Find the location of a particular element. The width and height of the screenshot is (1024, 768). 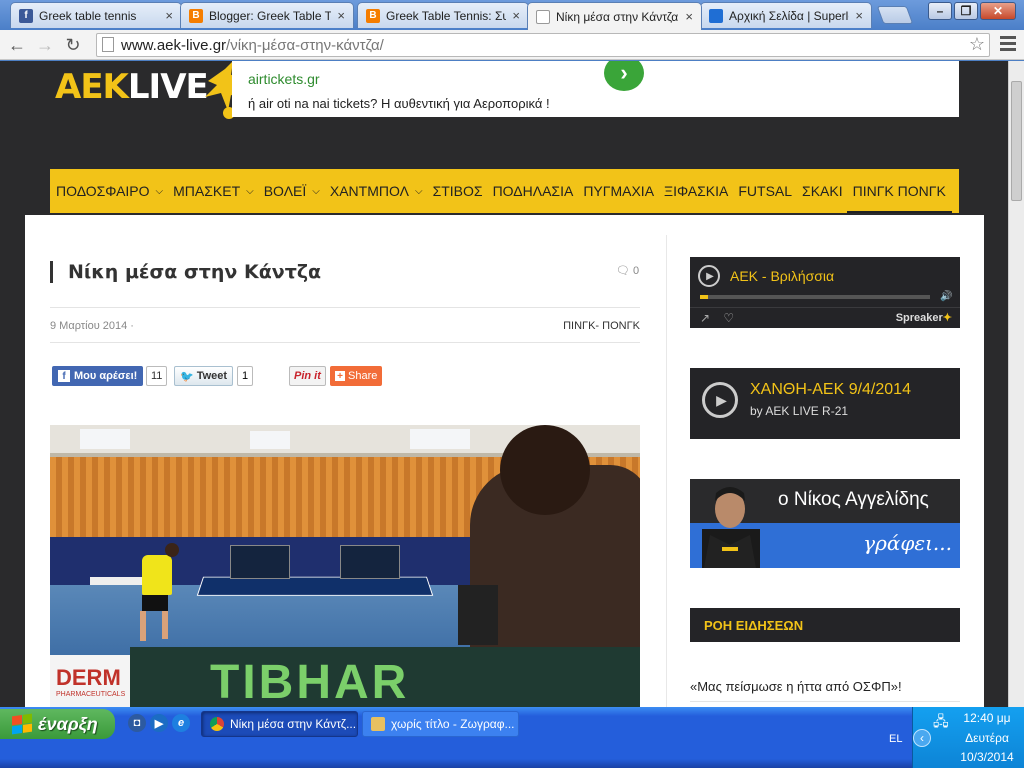

aeklive-logo: AEKLIVE is located at coordinates (151, 90).